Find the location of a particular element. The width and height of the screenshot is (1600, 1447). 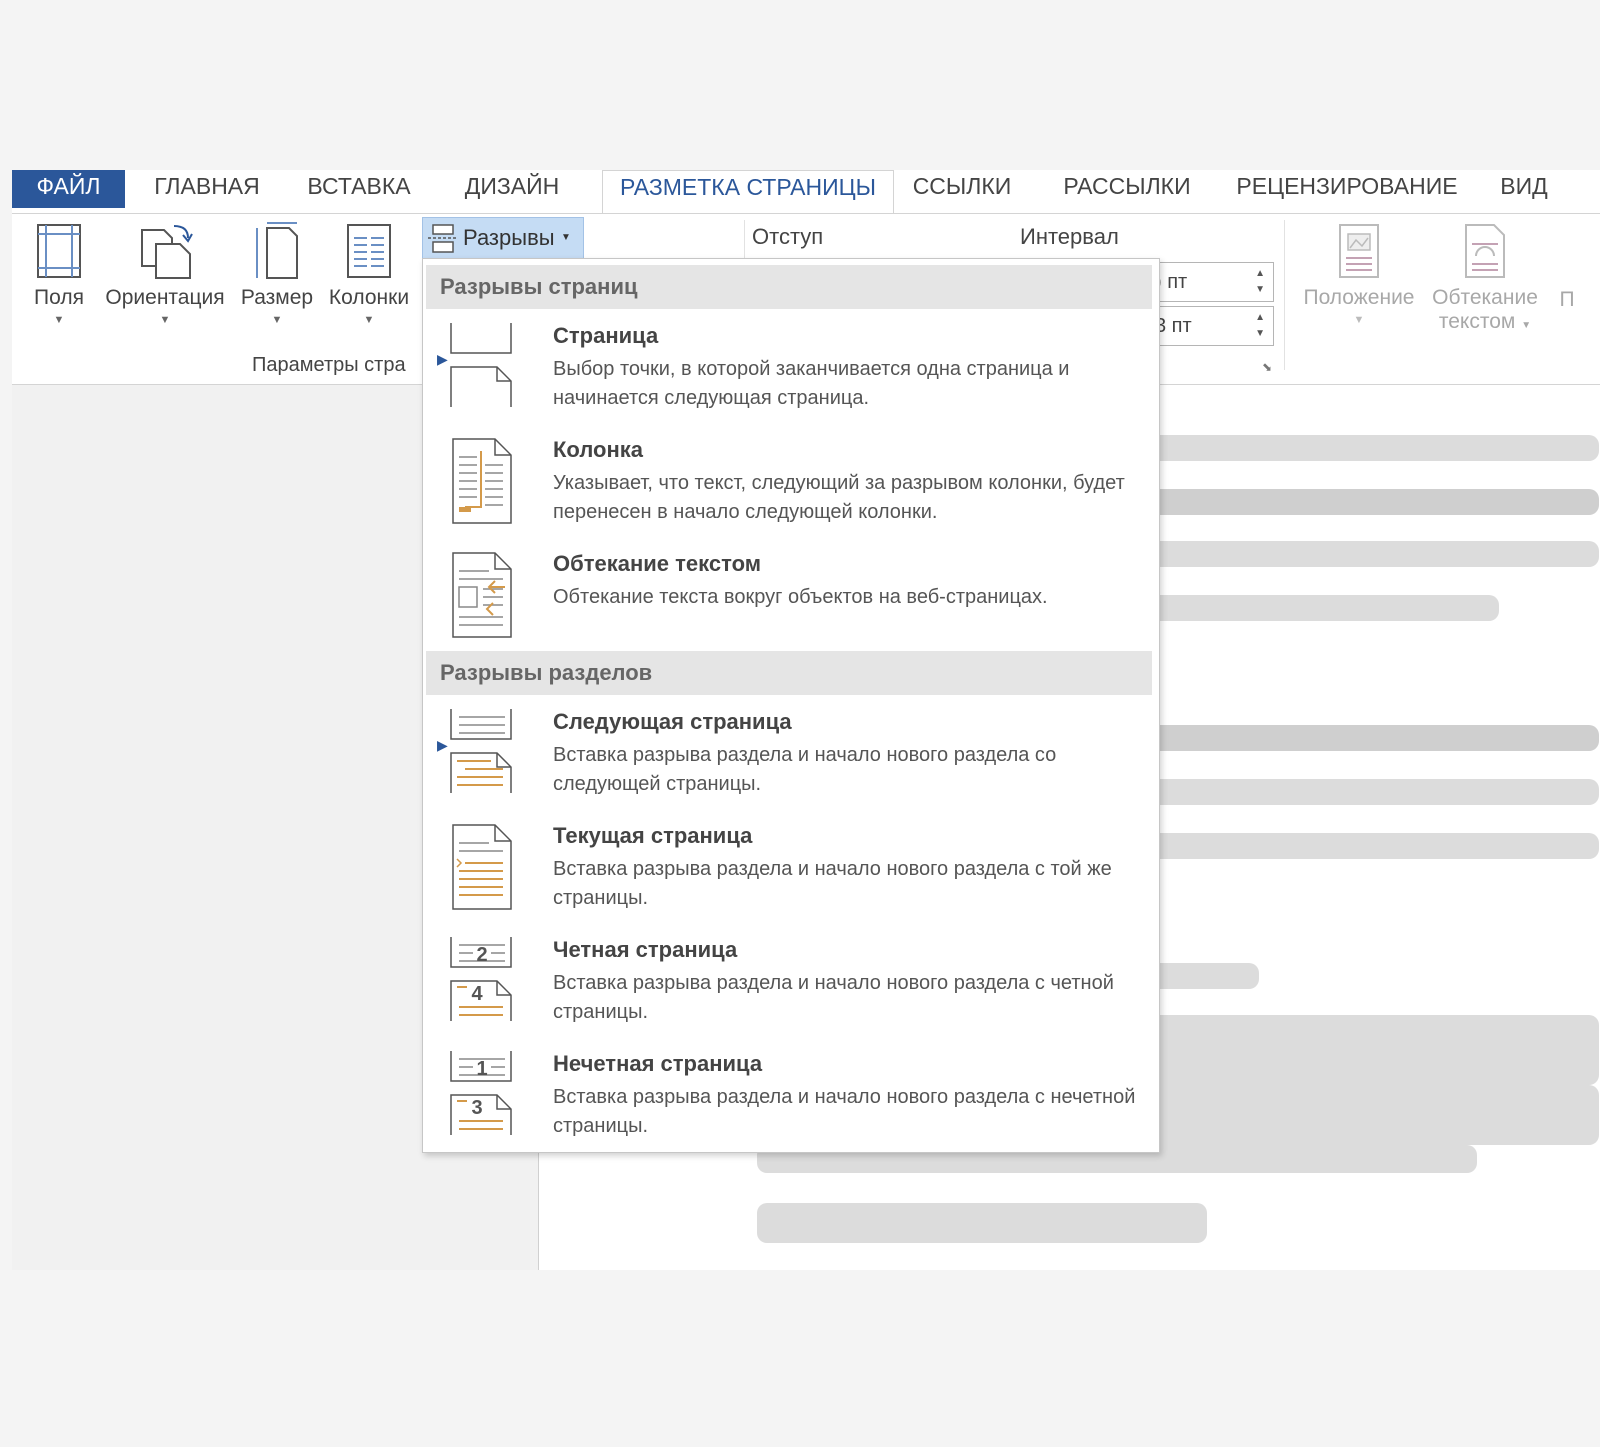

truncated-ribbon-label: П is located at coordinates (1567, 299).